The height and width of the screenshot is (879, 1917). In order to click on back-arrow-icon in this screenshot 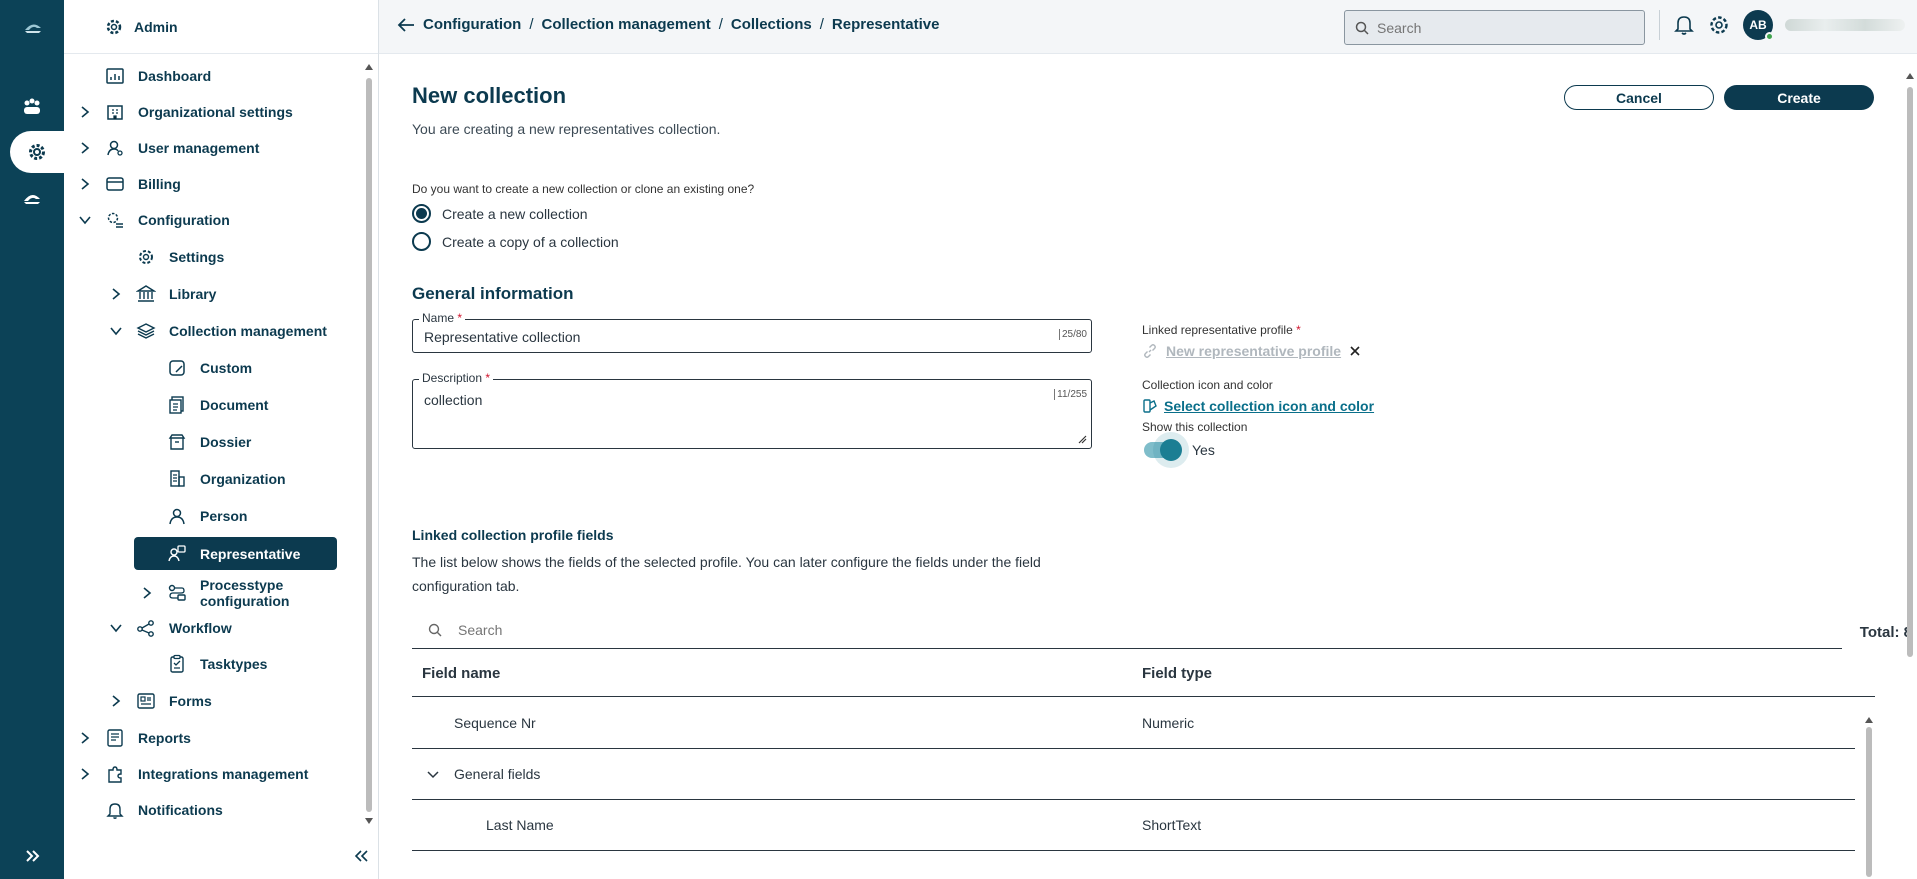, I will do `click(406, 24)`.